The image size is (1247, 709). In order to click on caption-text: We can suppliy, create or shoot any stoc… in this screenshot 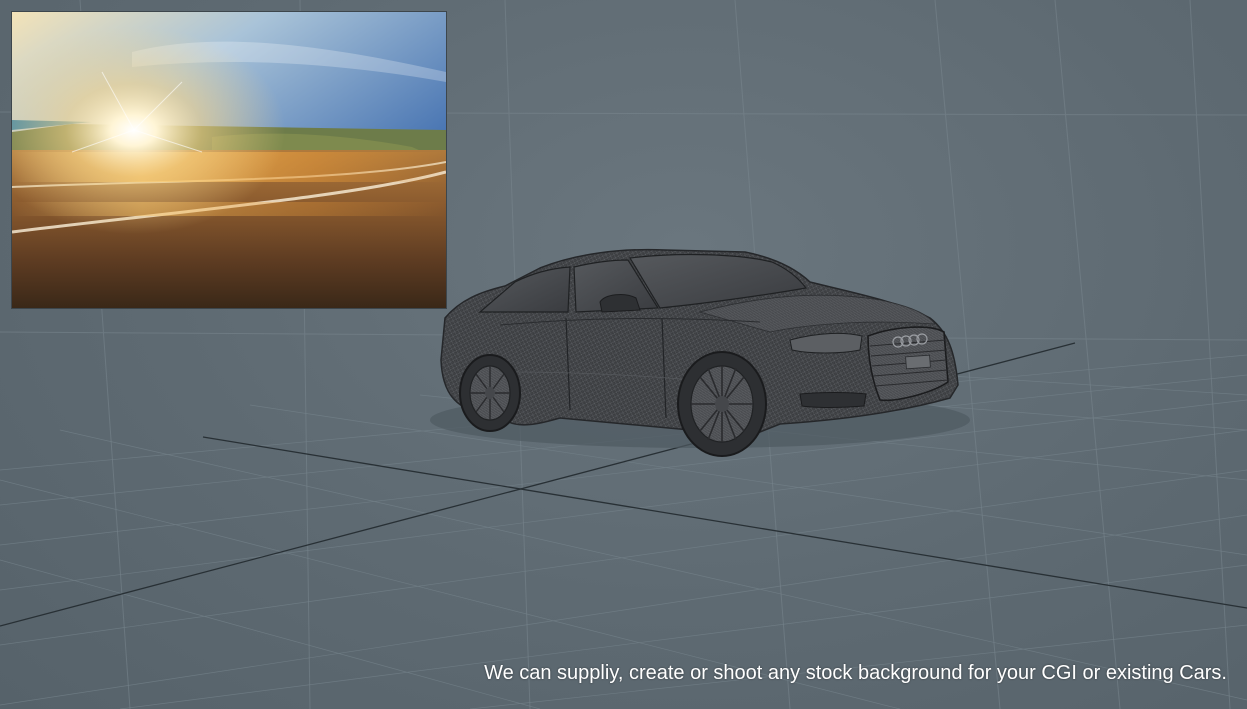, I will do `click(855, 673)`.